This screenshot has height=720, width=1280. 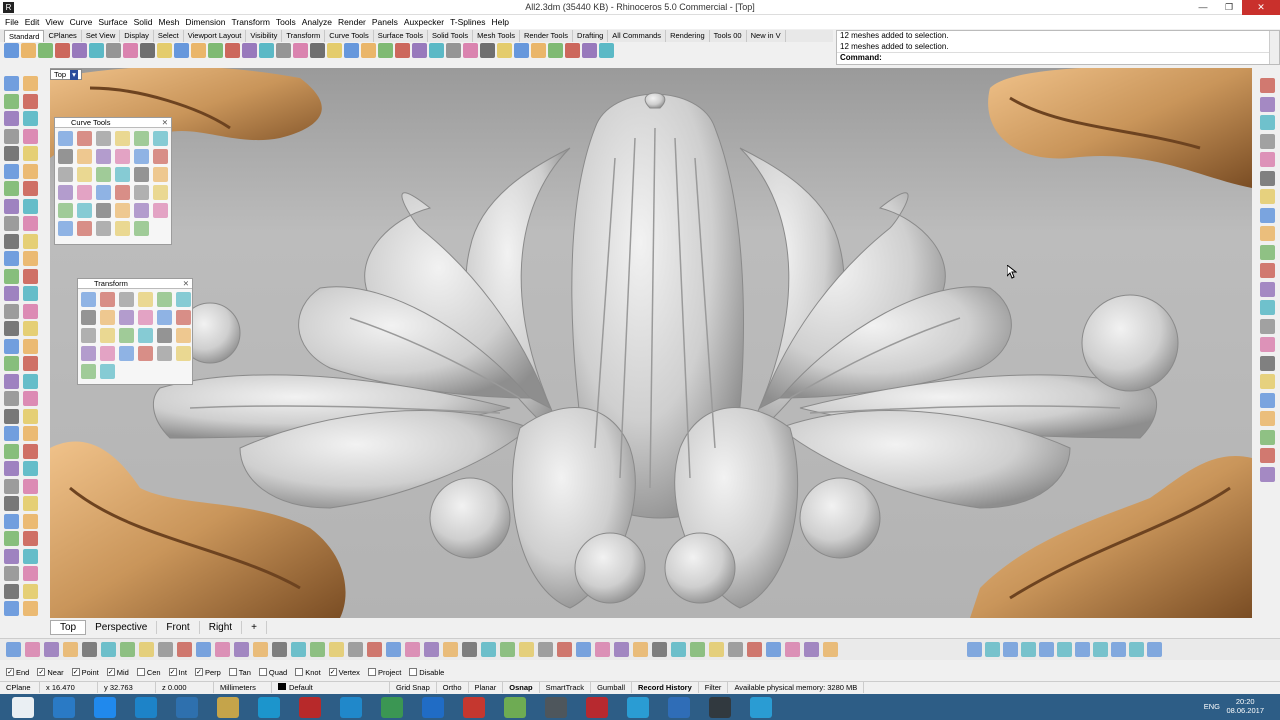 What do you see at coordinates (165, 122) in the screenshot?
I see `close-icon: ✕` at bounding box center [165, 122].